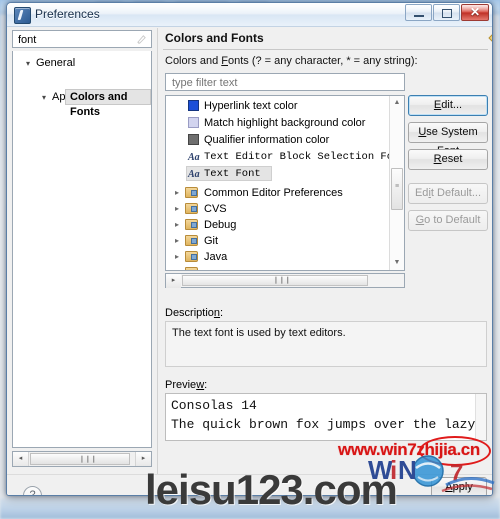 Image resolution: width=500 pixels, height=519 pixels. I want to click on title-bar: Preferences ✕, so click(249, 15).